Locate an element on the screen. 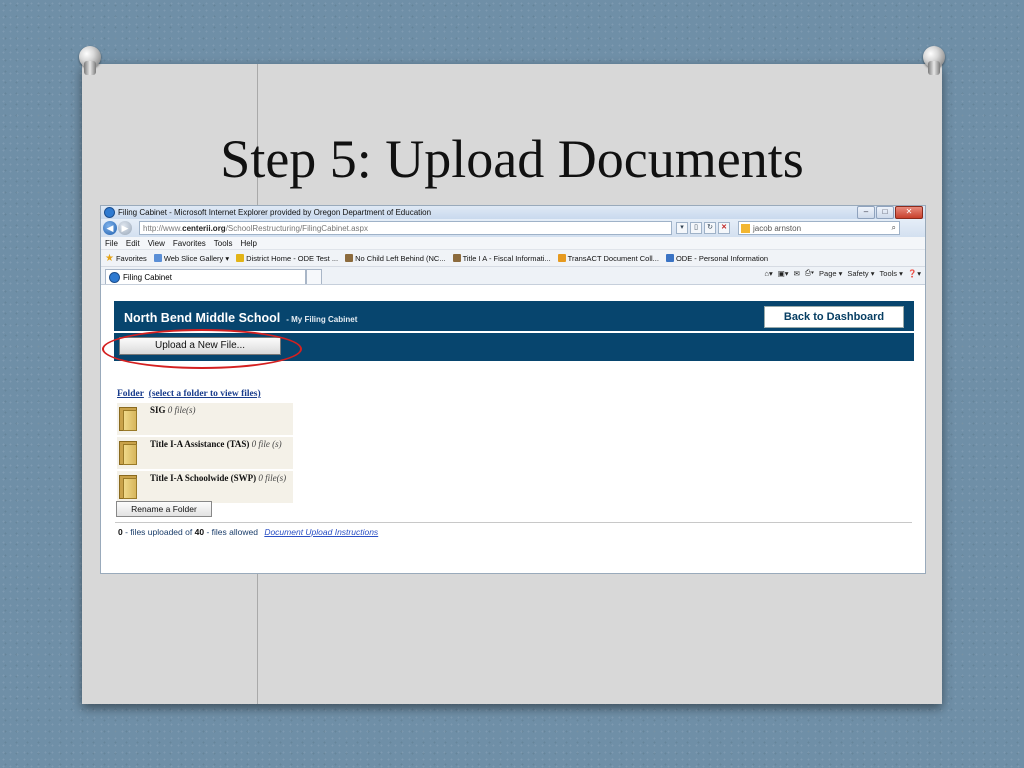  page-menu: Page ▾ is located at coordinates (830, 273).